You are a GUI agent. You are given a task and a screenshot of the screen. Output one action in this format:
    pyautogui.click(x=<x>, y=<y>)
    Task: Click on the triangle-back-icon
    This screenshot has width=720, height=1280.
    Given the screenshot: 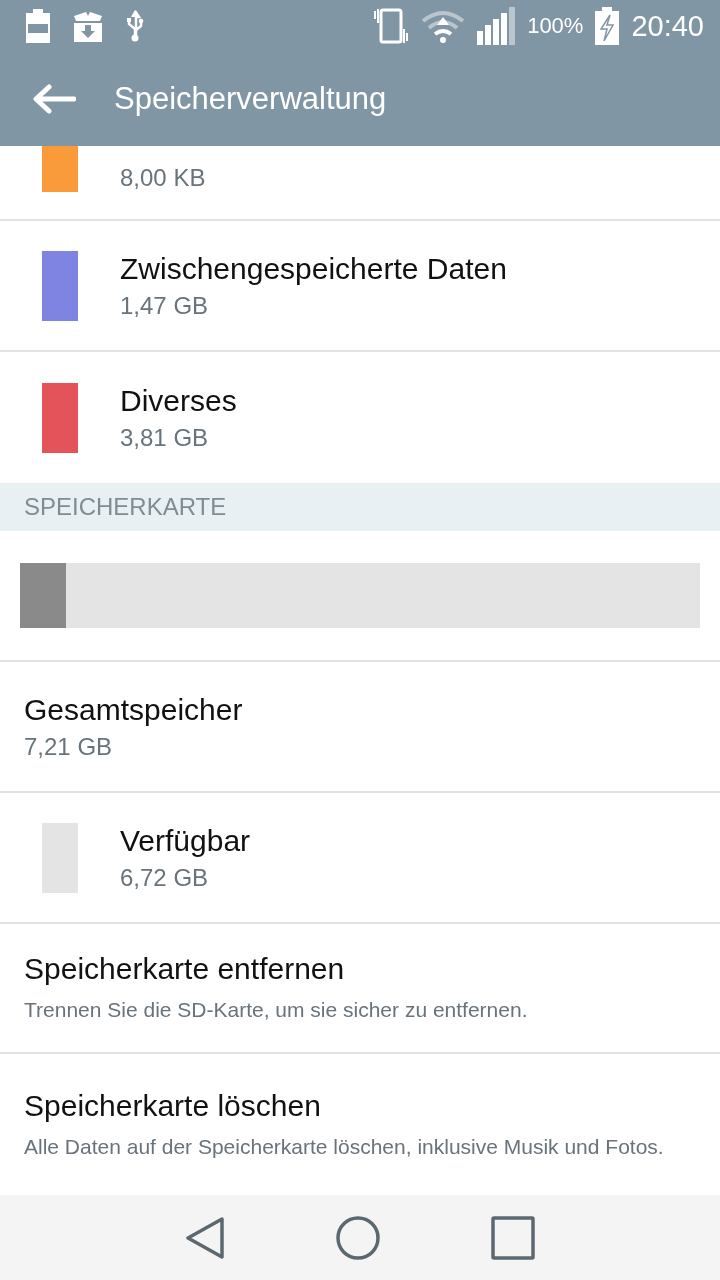 What is the action you would take?
    pyautogui.click(x=205, y=1237)
    